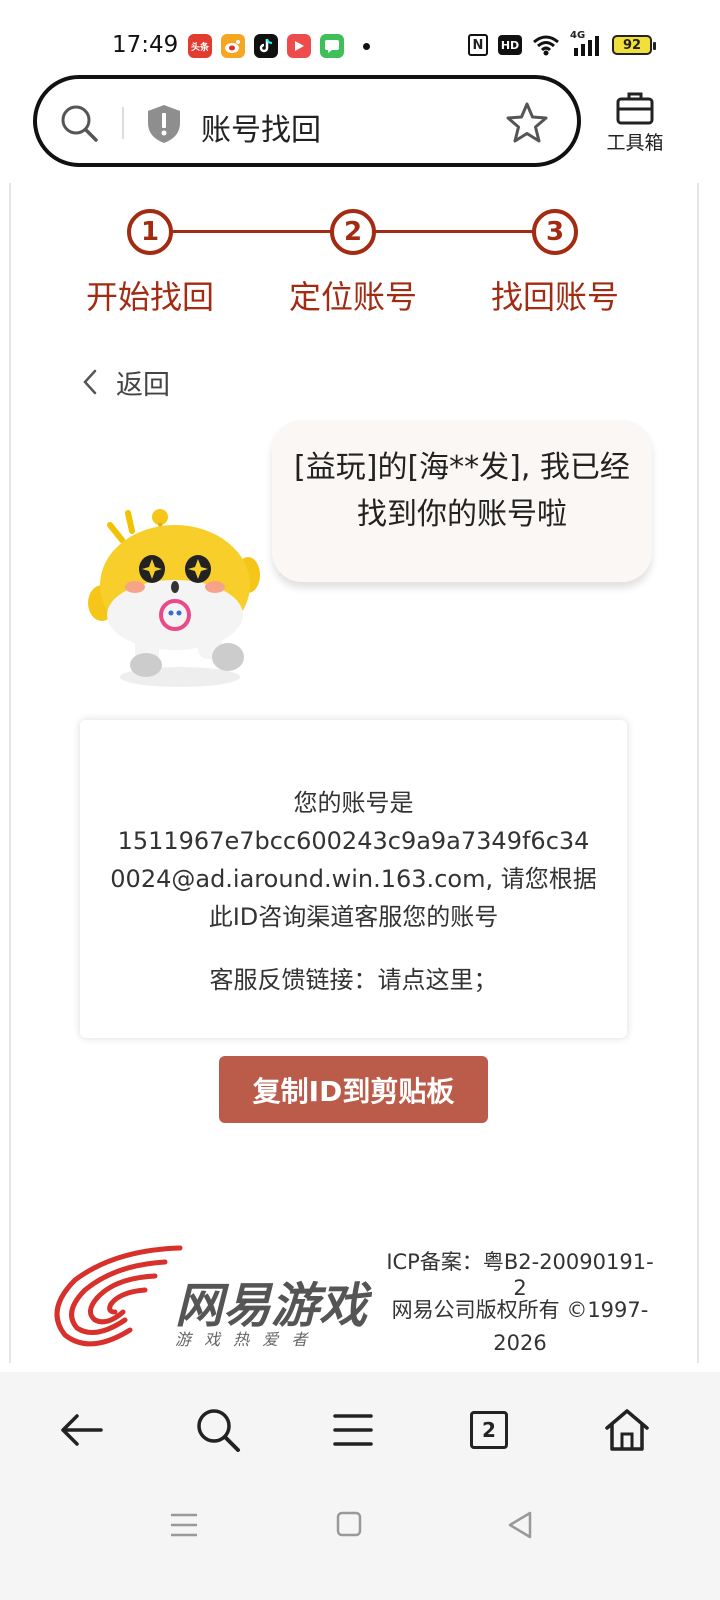 Image resolution: width=720 pixels, height=1600 pixels. What do you see at coordinates (174, 598) in the screenshot?
I see `mascot-illustration` at bounding box center [174, 598].